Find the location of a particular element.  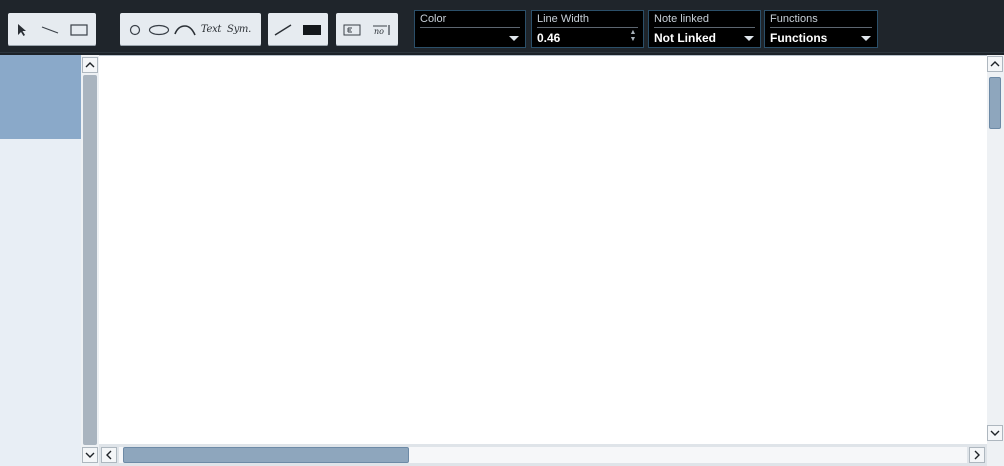

functions-divider is located at coordinates (821, 27).